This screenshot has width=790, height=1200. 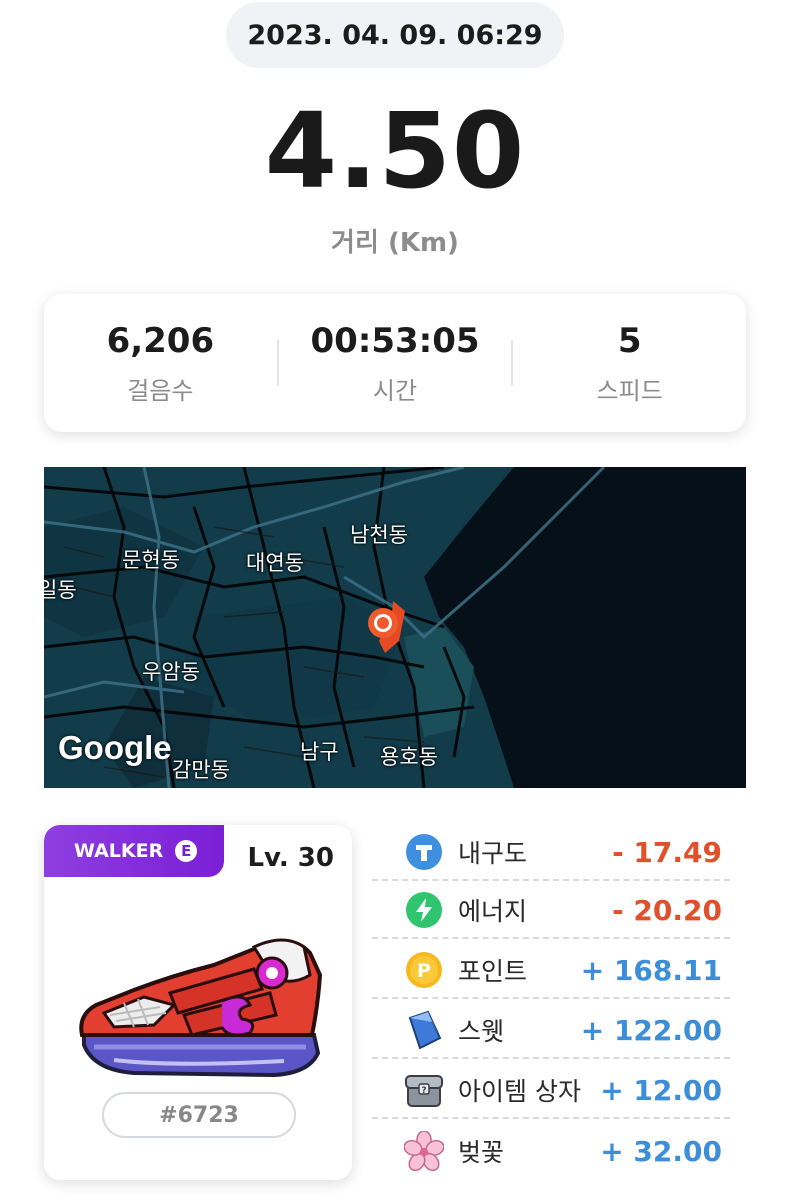 I want to click on reward-value: + 122.00, so click(x=651, y=1030).